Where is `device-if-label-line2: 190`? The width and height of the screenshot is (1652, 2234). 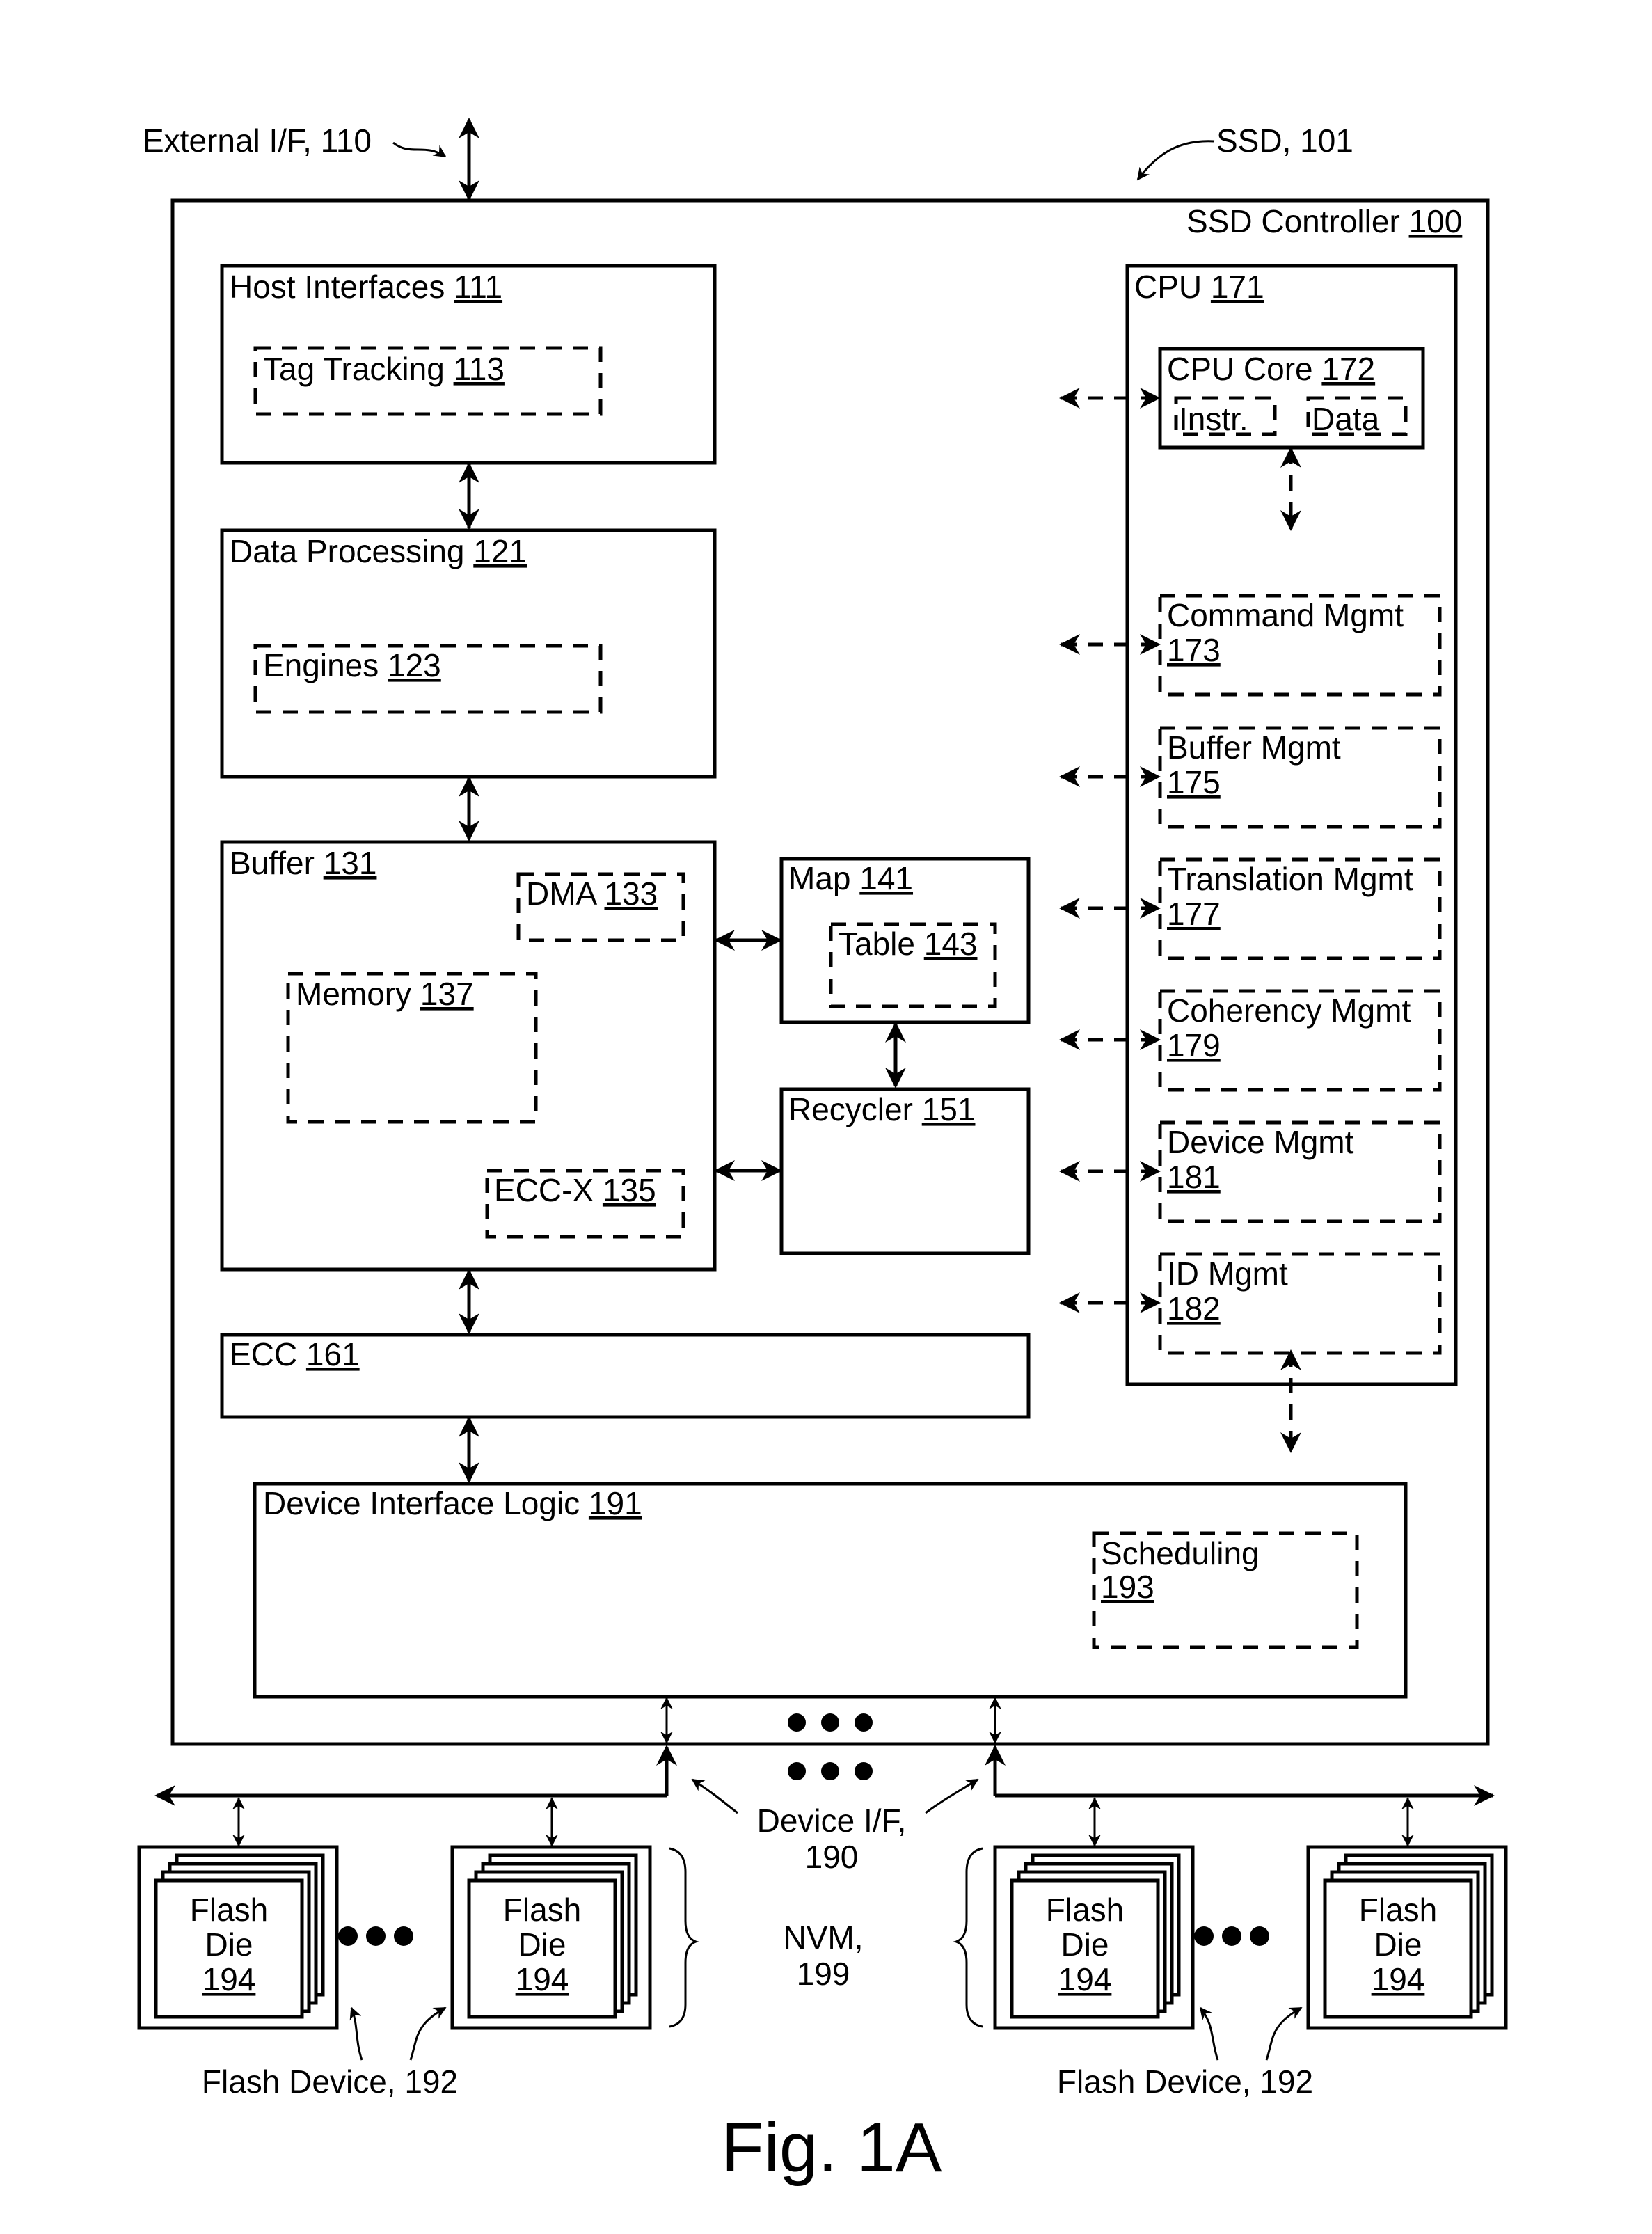
device-if-label-line2: 190 is located at coordinates (832, 1857).